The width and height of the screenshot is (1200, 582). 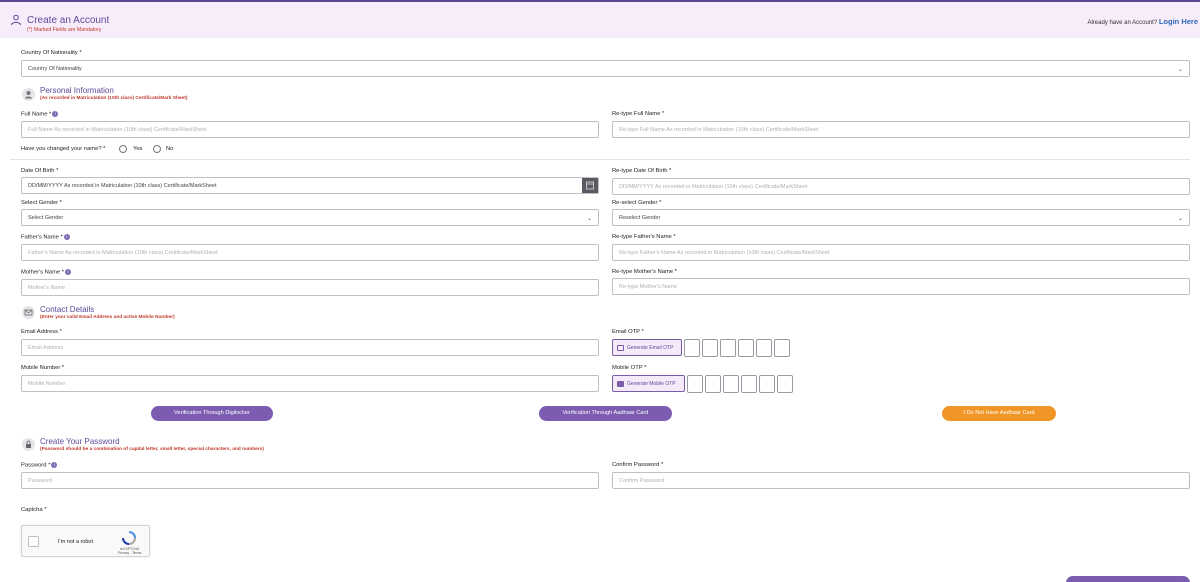 What do you see at coordinates (310, 347) in the screenshot?
I see `email-input: Email Address` at bounding box center [310, 347].